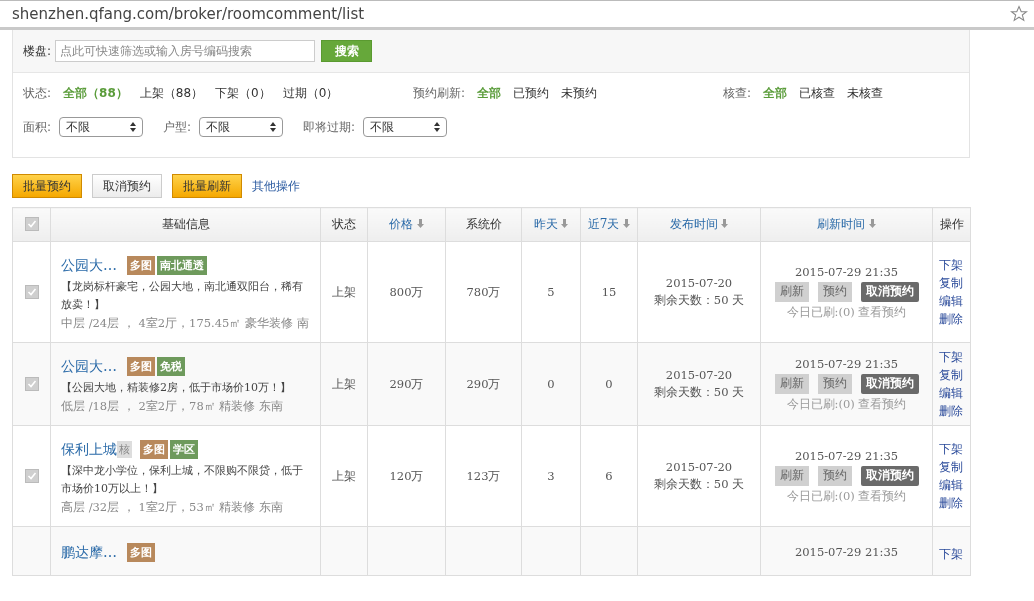 The image size is (1034, 601). I want to click on url-text: shenzhen.qfang.com/broker/roomcomment/list, so click(511, 14).